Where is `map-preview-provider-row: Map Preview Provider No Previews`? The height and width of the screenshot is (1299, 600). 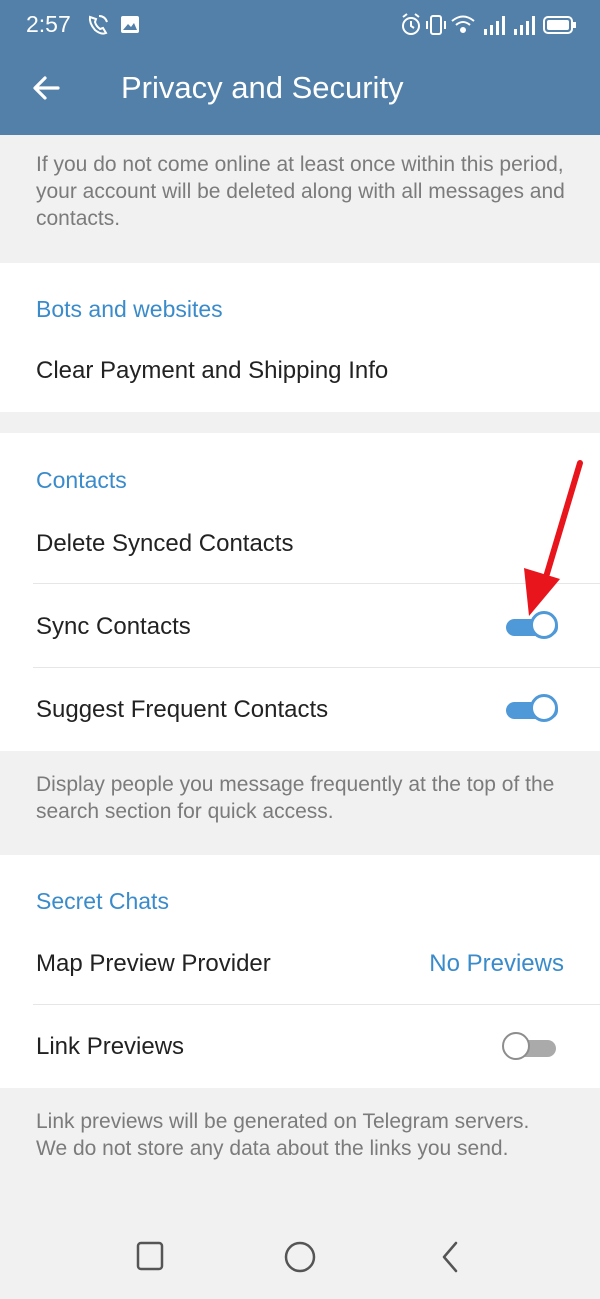
map-preview-provider-row: Map Preview Provider No Previews is located at coordinates (300, 964).